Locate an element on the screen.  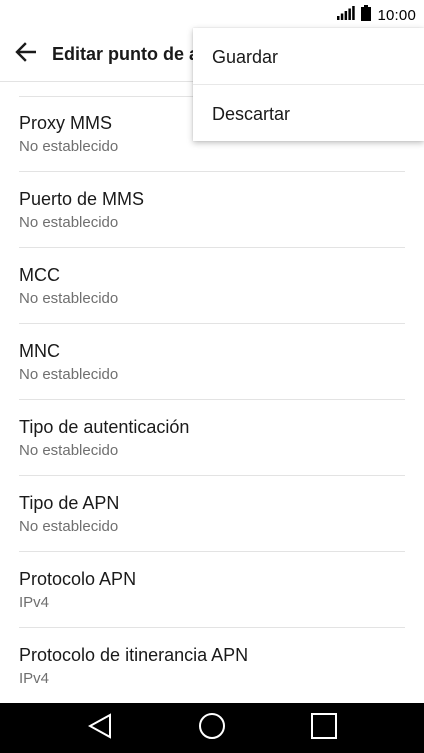
nav-recents-button is located at coordinates (324, 728).